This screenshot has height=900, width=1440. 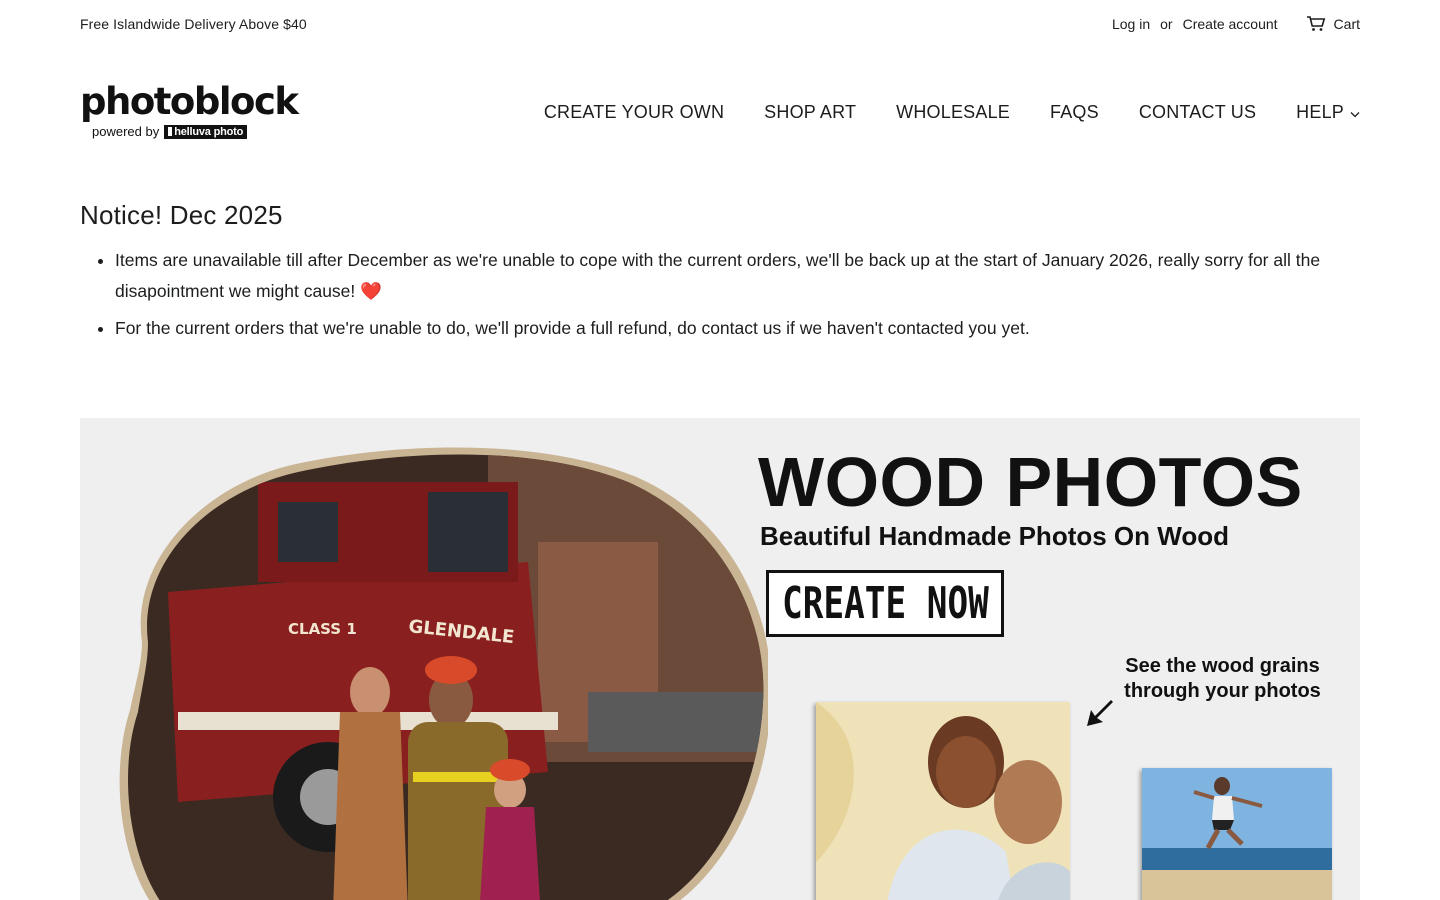 I want to click on nav-contact-us: CONTACT US, so click(x=1197, y=112).